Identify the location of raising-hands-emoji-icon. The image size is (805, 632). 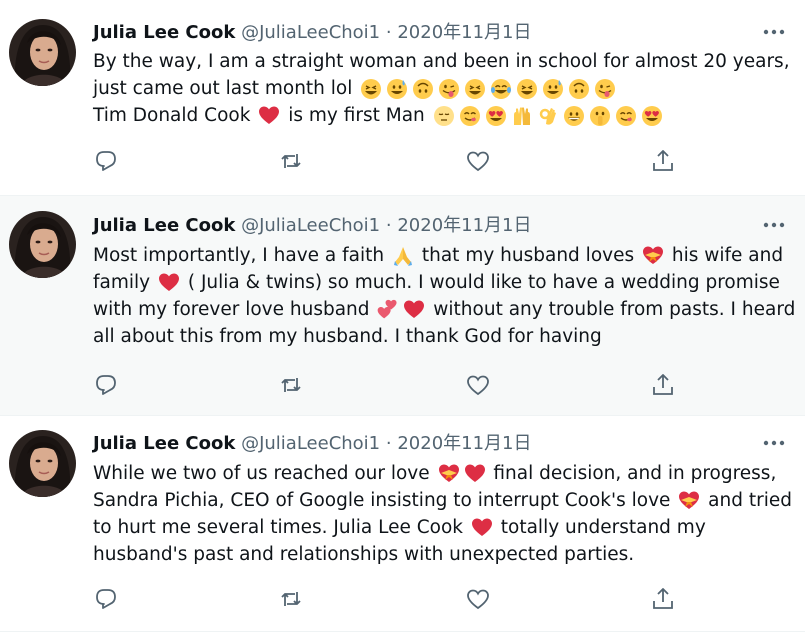
(522, 116).